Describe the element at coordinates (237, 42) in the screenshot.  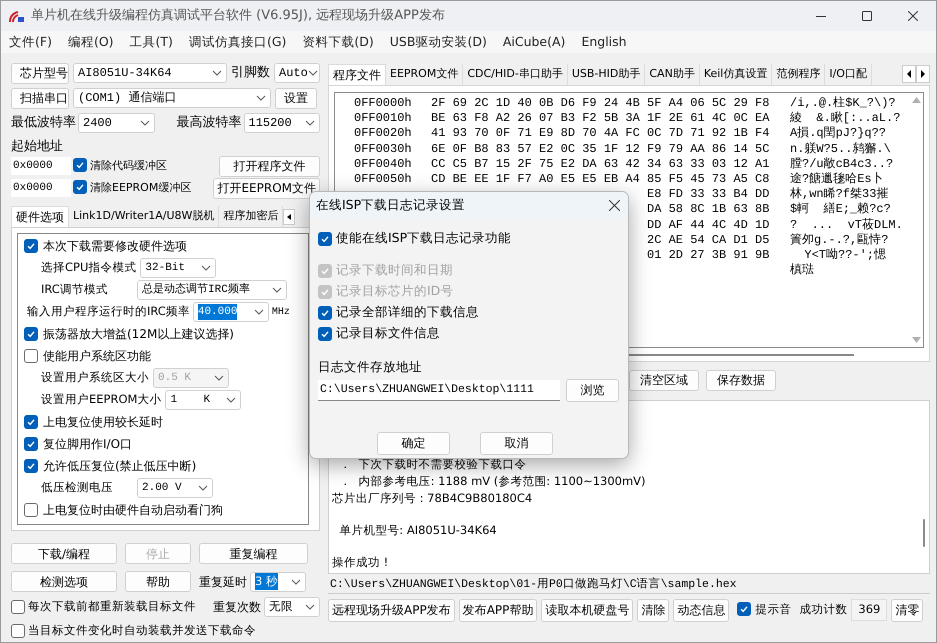
I see `menu-item: 调试仿真接口(G)` at that location.